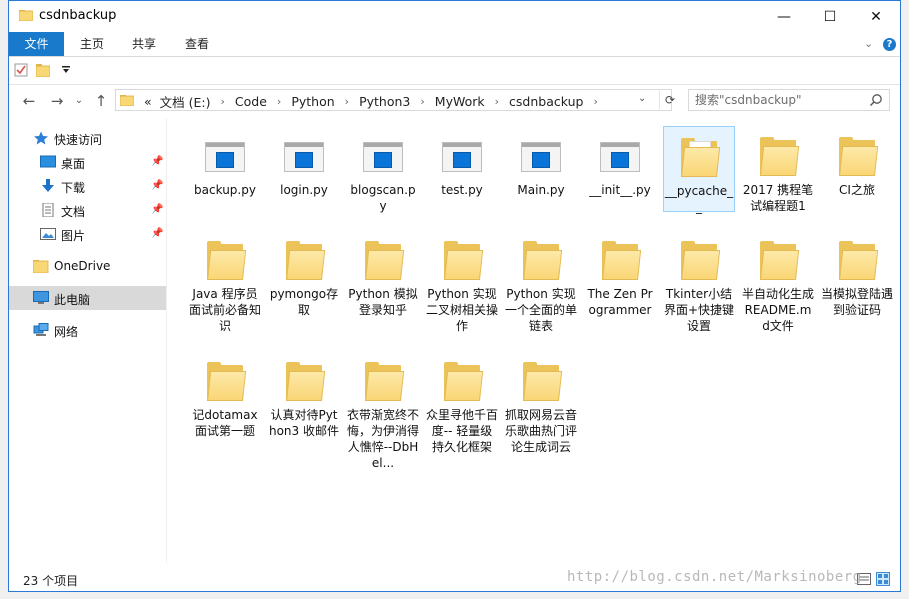 The height and width of the screenshot is (599, 909). What do you see at coordinates (462, 162) in the screenshot?
I see `file-item: test.py` at bounding box center [462, 162].